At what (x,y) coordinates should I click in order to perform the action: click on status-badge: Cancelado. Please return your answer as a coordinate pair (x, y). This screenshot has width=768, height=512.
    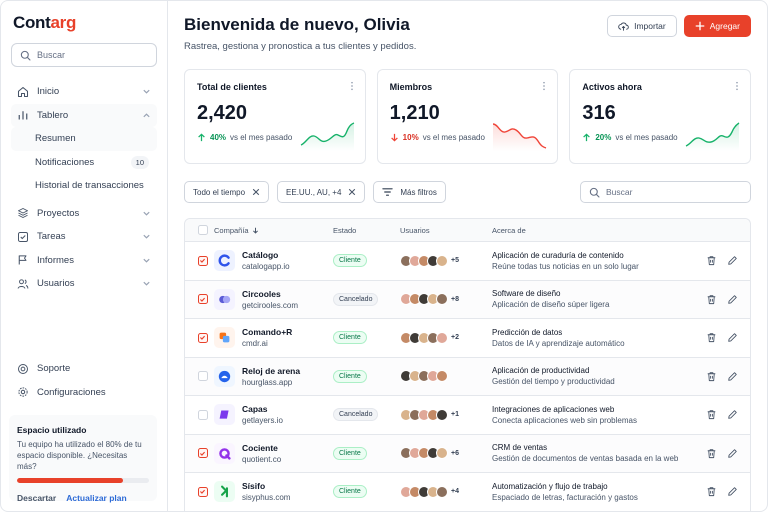
    Looking at the image, I should click on (356, 415).